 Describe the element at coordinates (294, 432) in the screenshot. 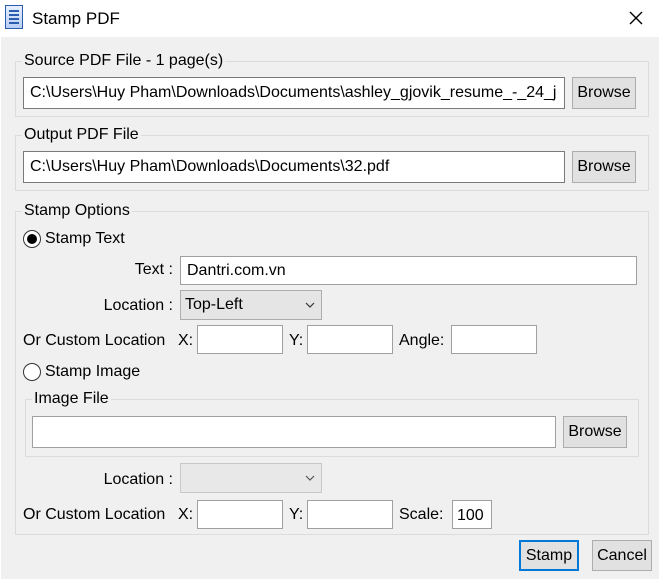

I see `image-file-field` at that location.